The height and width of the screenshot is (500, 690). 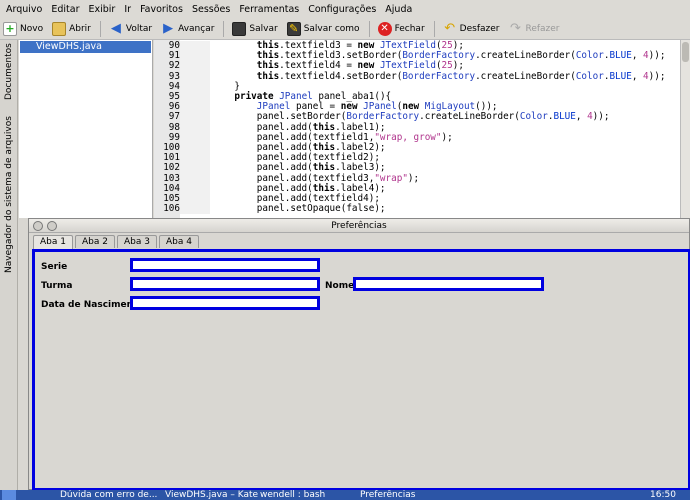 I want to click on serie-label: Serie, so click(x=54, y=267).